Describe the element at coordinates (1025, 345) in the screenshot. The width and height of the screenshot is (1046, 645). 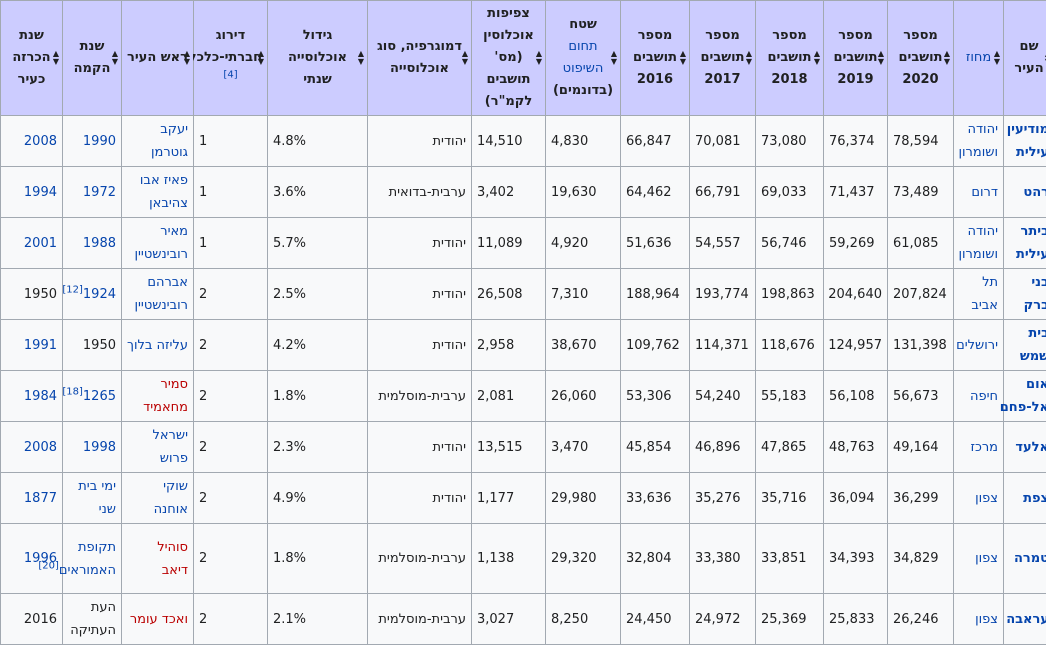
I see `city-name: בית שמש` at that location.